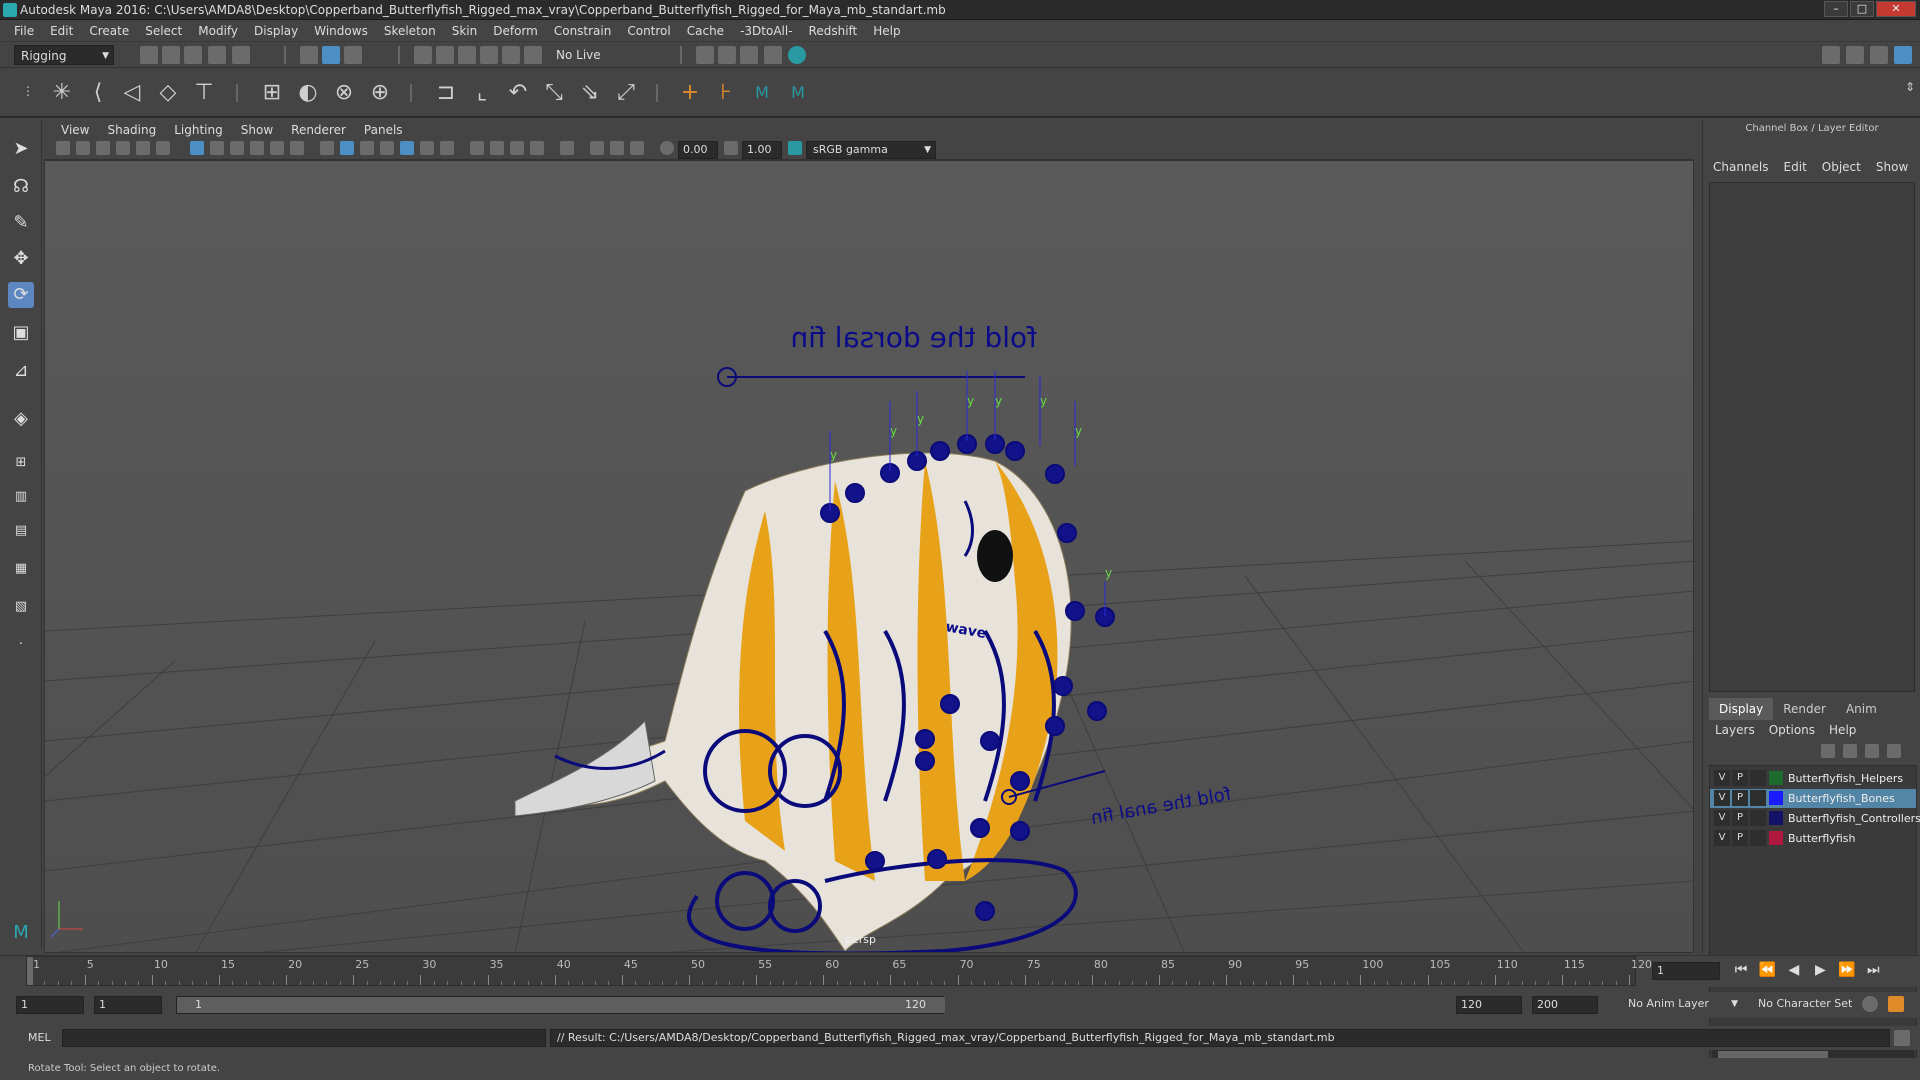  Describe the element at coordinates (533, 55) in the screenshot. I see `snap-magnet-icon` at that location.